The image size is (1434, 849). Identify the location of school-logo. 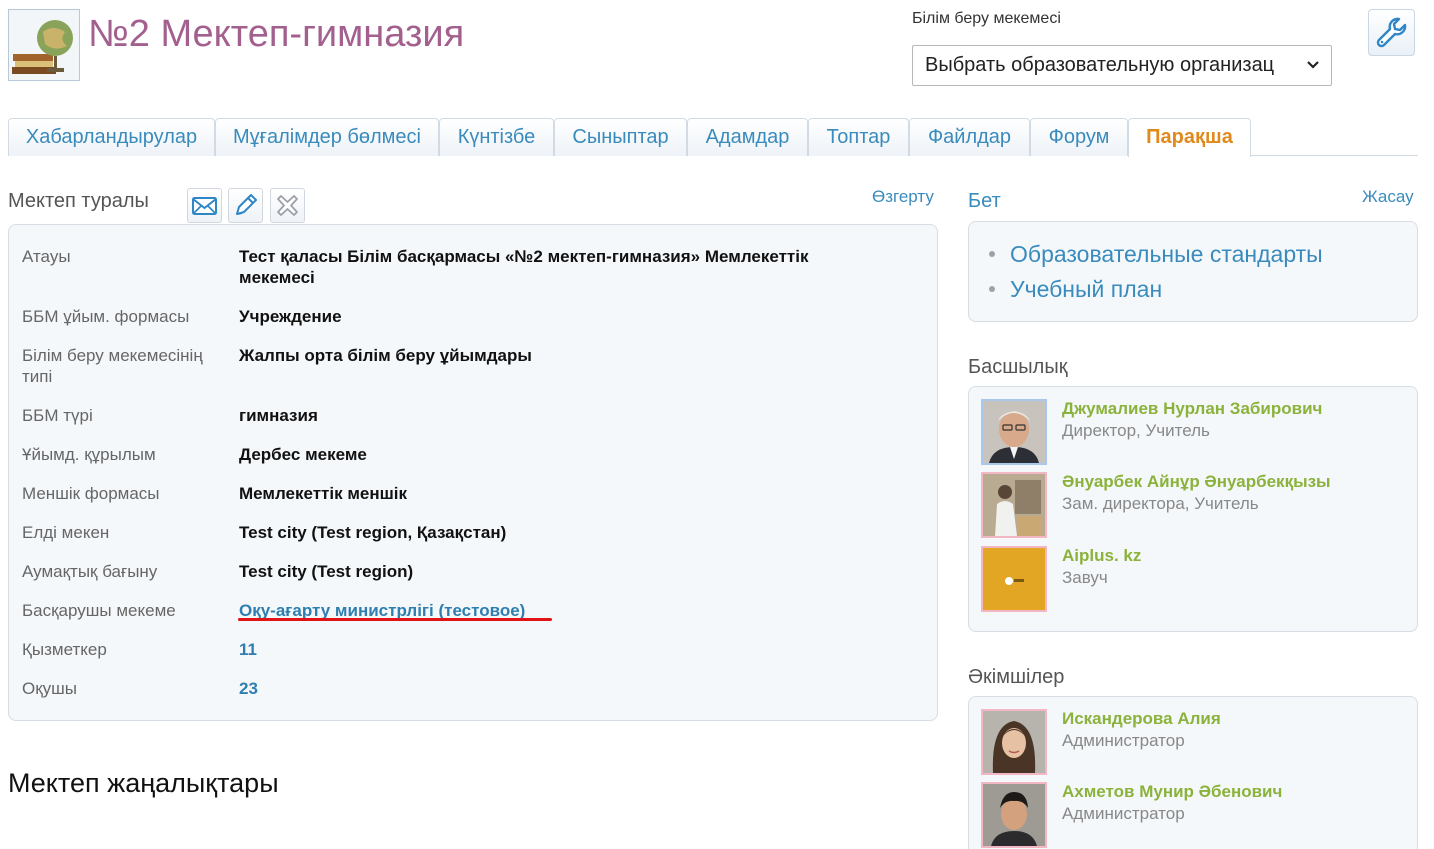
(44, 45).